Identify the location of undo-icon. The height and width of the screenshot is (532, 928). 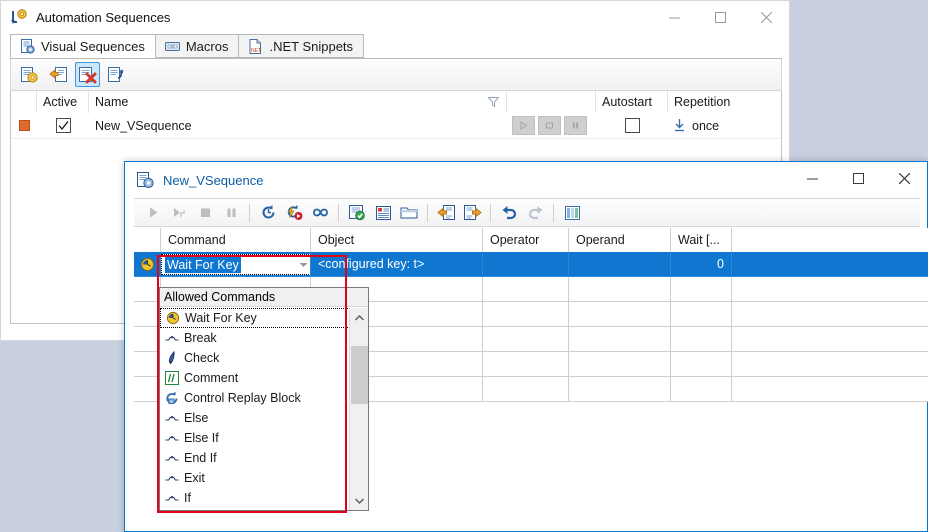
(509, 213).